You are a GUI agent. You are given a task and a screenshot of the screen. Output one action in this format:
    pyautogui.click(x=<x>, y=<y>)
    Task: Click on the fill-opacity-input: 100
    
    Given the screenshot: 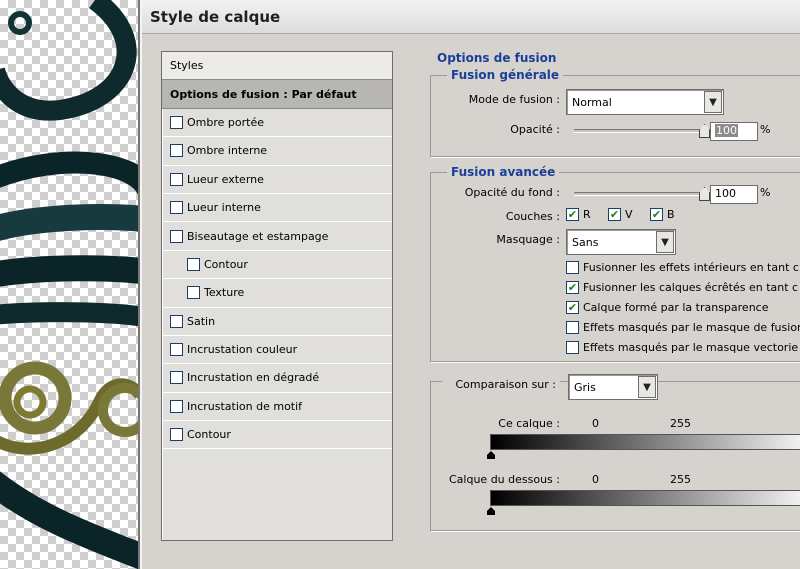 What is the action you would take?
    pyautogui.click(x=734, y=194)
    